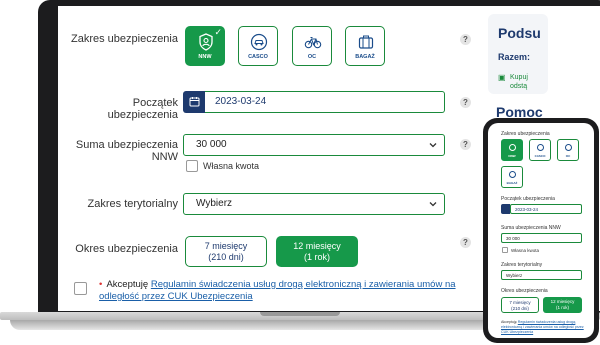 The image size is (600, 345). I want to click on phone-own-amount-label: Własna kwota, so click(525, 250).